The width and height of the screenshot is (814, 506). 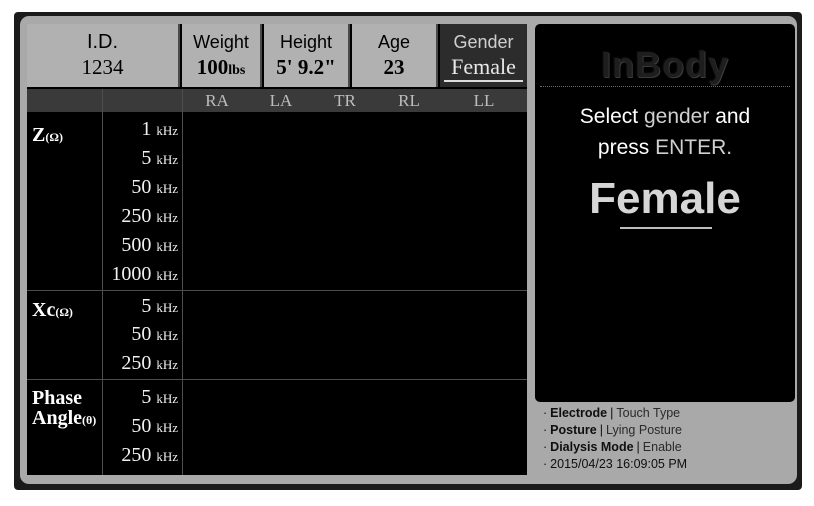 I want to click on weight-unit: lbs, so click(x=237, y=70).